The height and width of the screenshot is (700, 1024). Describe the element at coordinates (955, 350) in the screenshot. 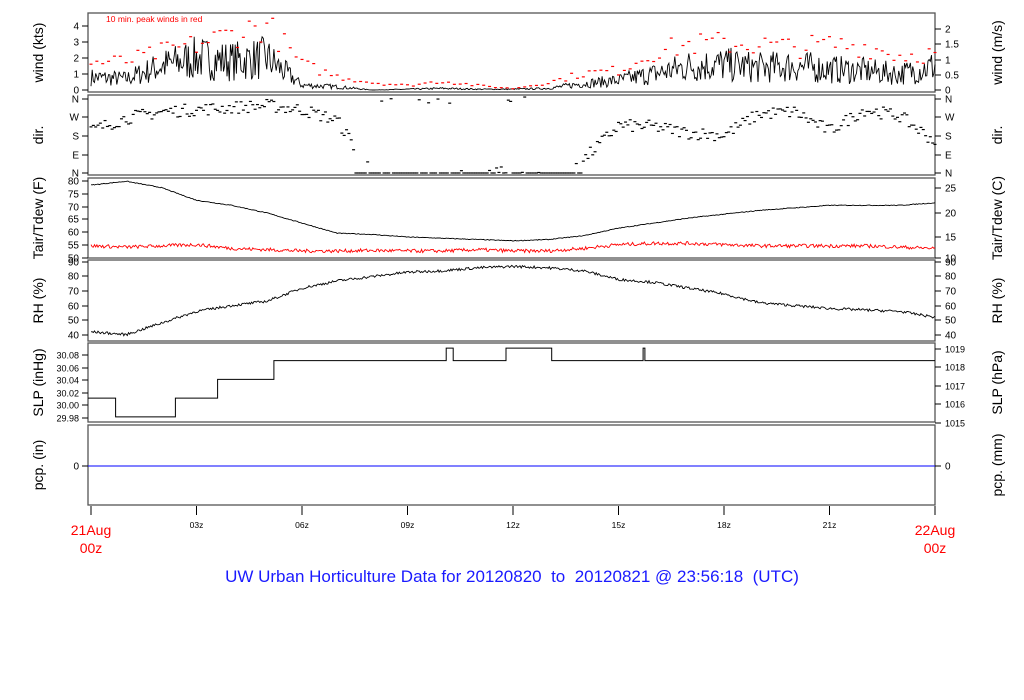

I see `y-tick-label-right: 1019` at that location.